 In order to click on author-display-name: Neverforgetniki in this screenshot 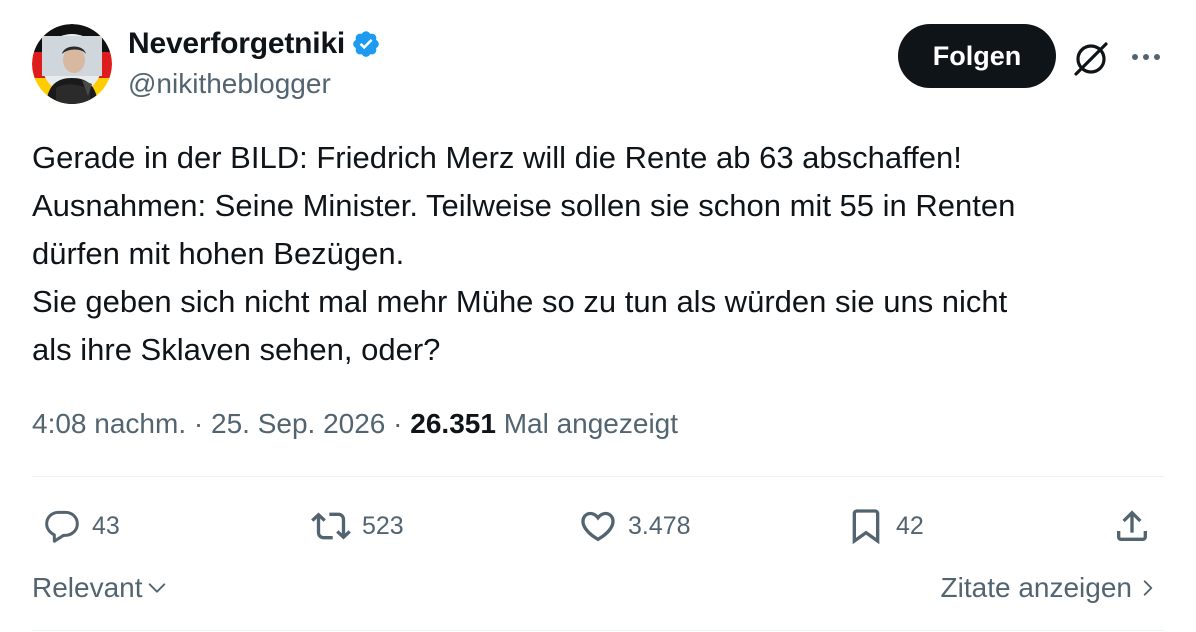, I will do `click(236, 44)`.